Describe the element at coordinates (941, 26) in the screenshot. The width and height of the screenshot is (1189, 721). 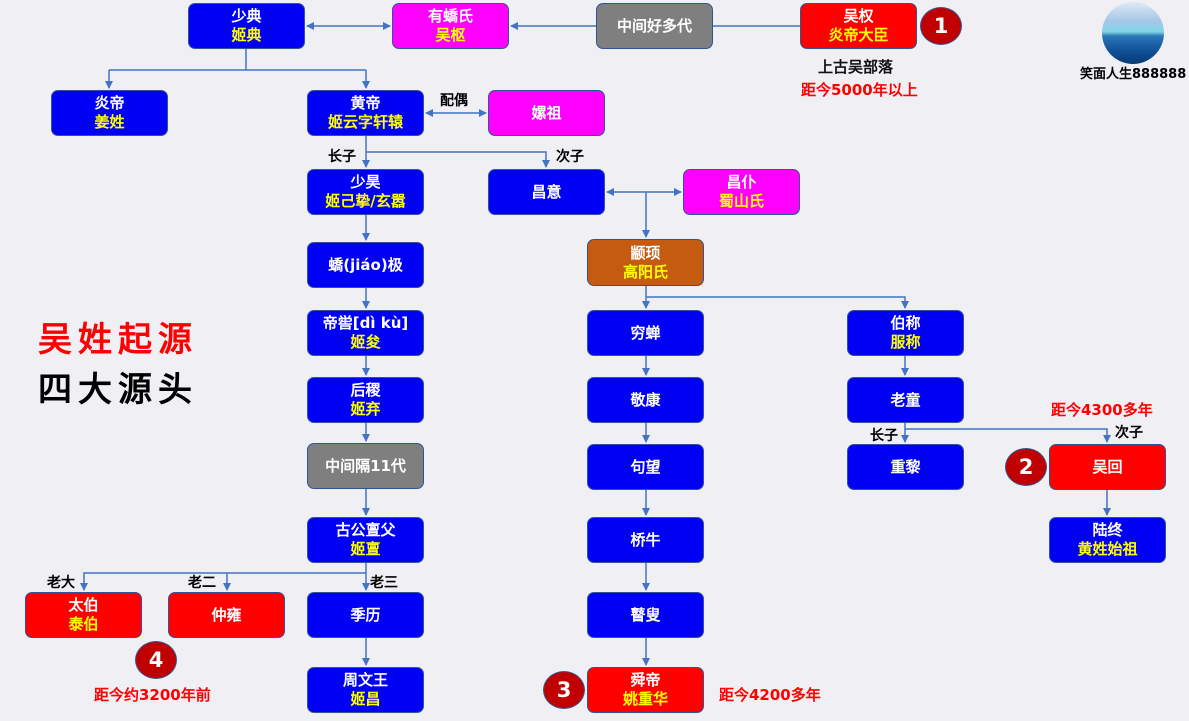
I see `badge-1: 1` at that location.